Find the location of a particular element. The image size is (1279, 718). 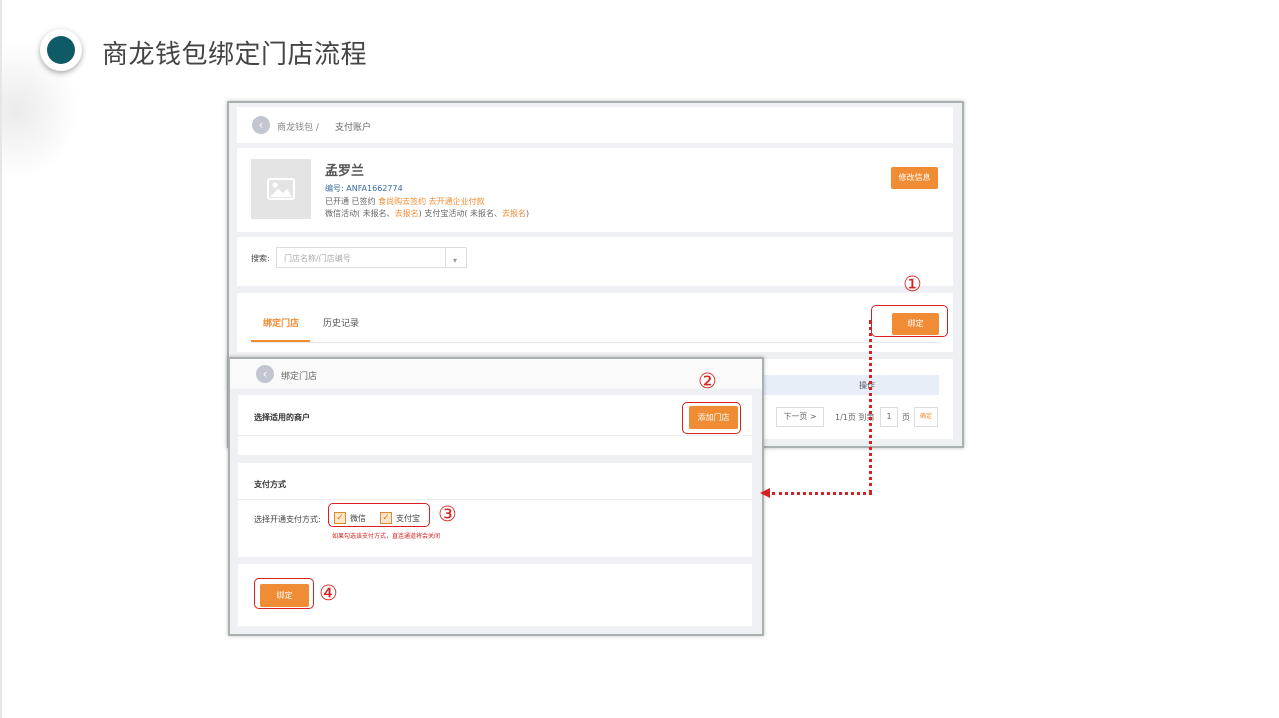

step-marker-4: ④ is located at coordinates (328, 593).